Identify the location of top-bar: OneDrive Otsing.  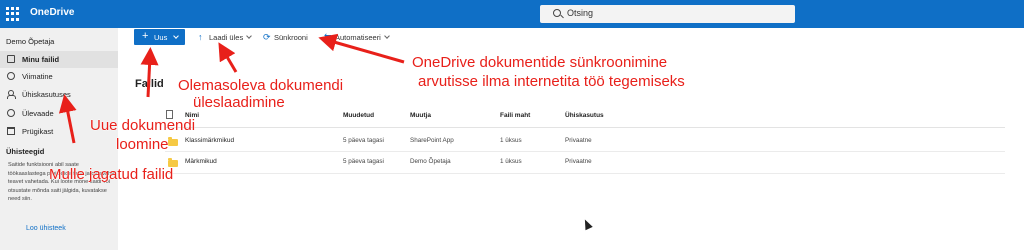
(512, 14).